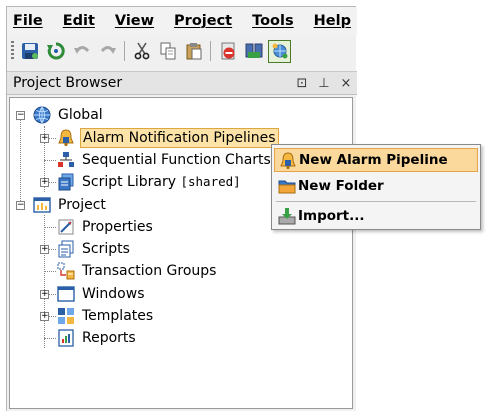 The width and height of the screenshot is (486, 415). What do you see at coordinates (341, 186) in the screenshot?
I see `menu-item-label: New Folder` at bounding box center [341, 186].